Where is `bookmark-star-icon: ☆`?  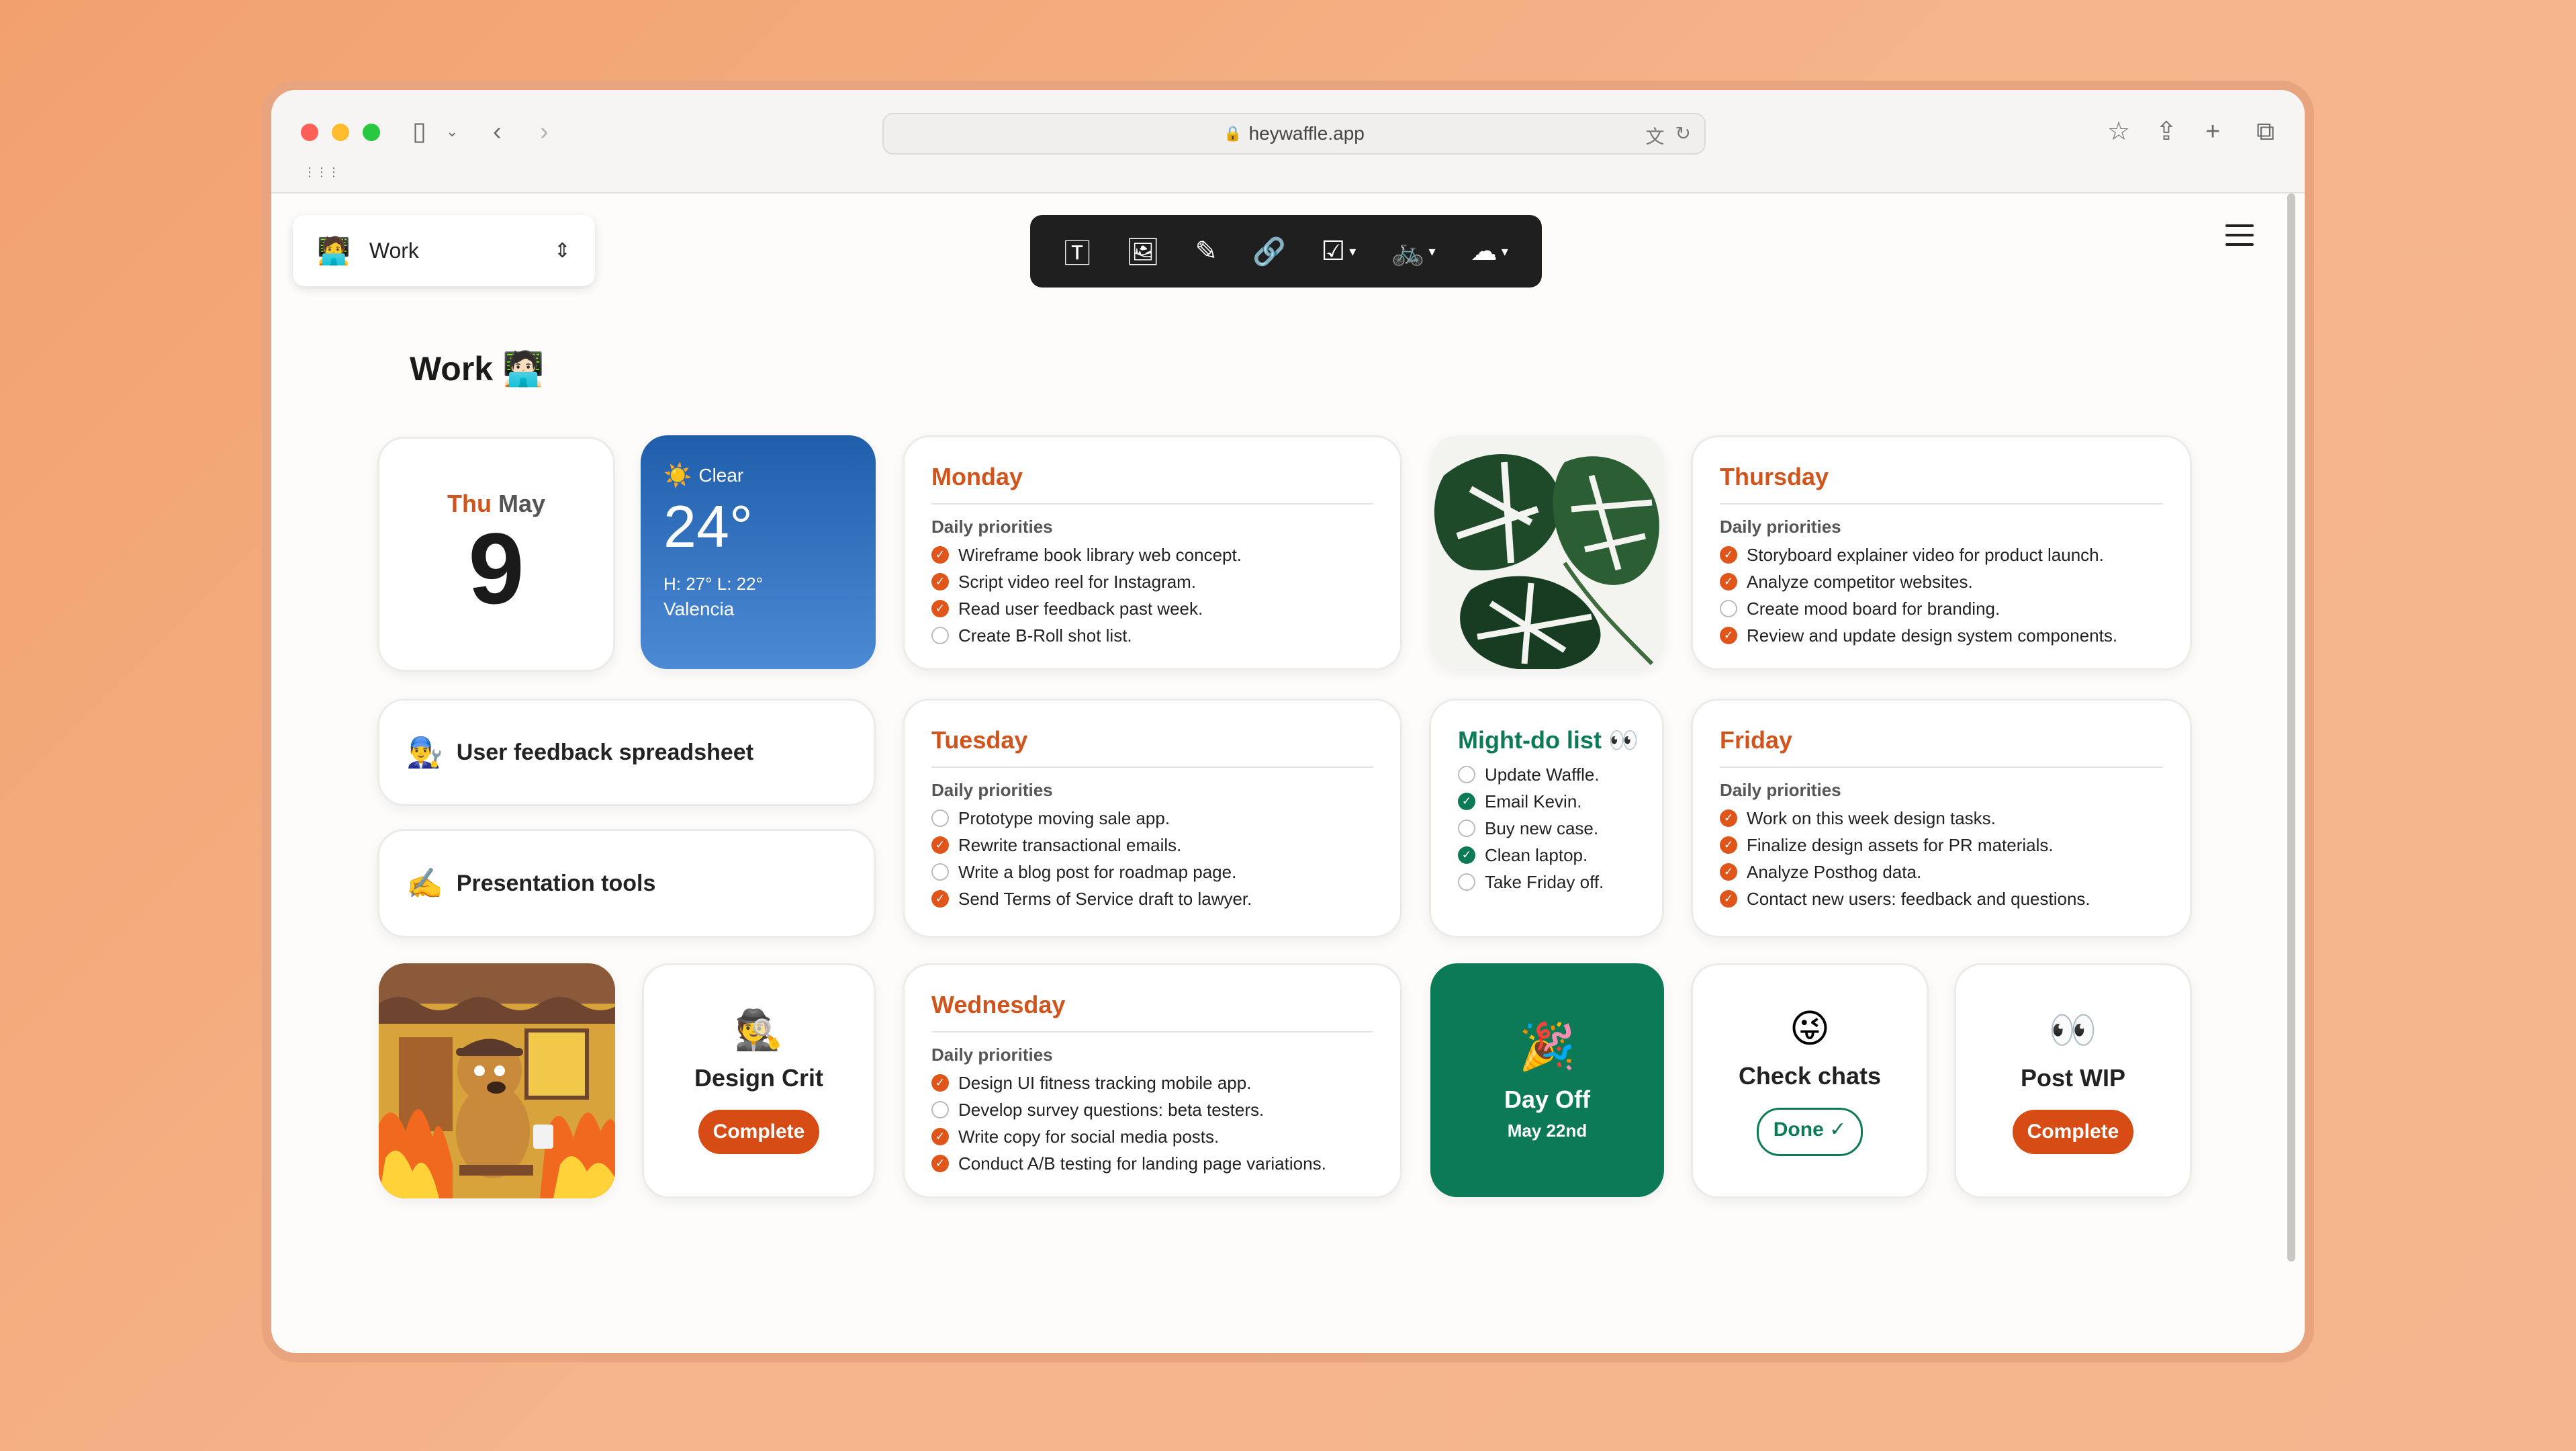 bookmark-star-icon: ☆ is located at coordinates (2118, 131).